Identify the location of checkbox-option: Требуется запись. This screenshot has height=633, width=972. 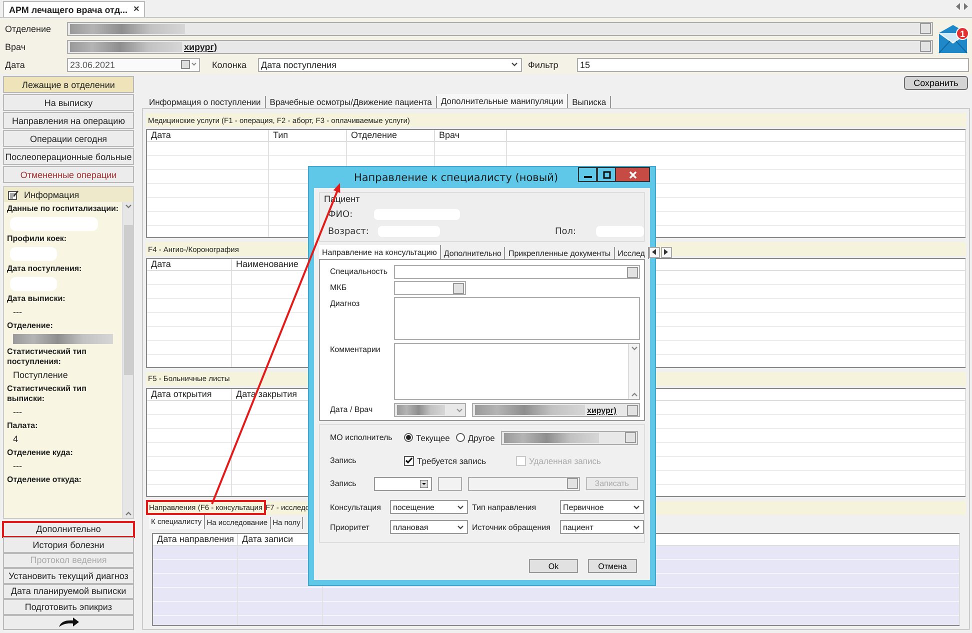
(445, 461).